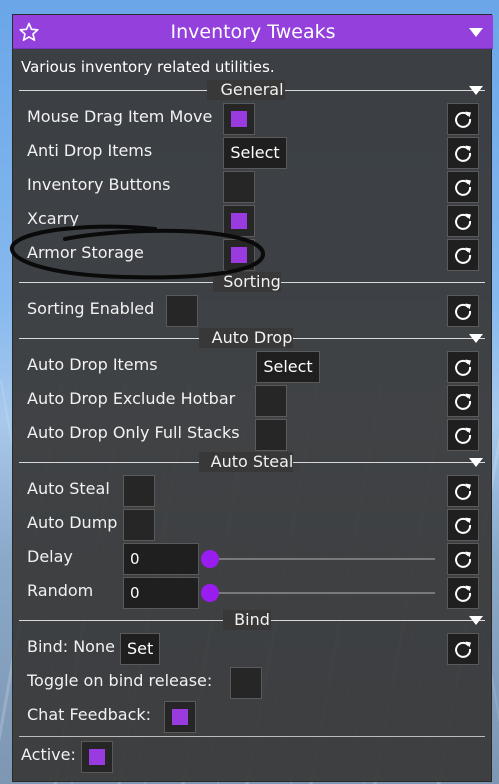 The width and height of the screenshot is (499, 784). I want to click on sorting-enabled-checkbox, so click(182, 311).